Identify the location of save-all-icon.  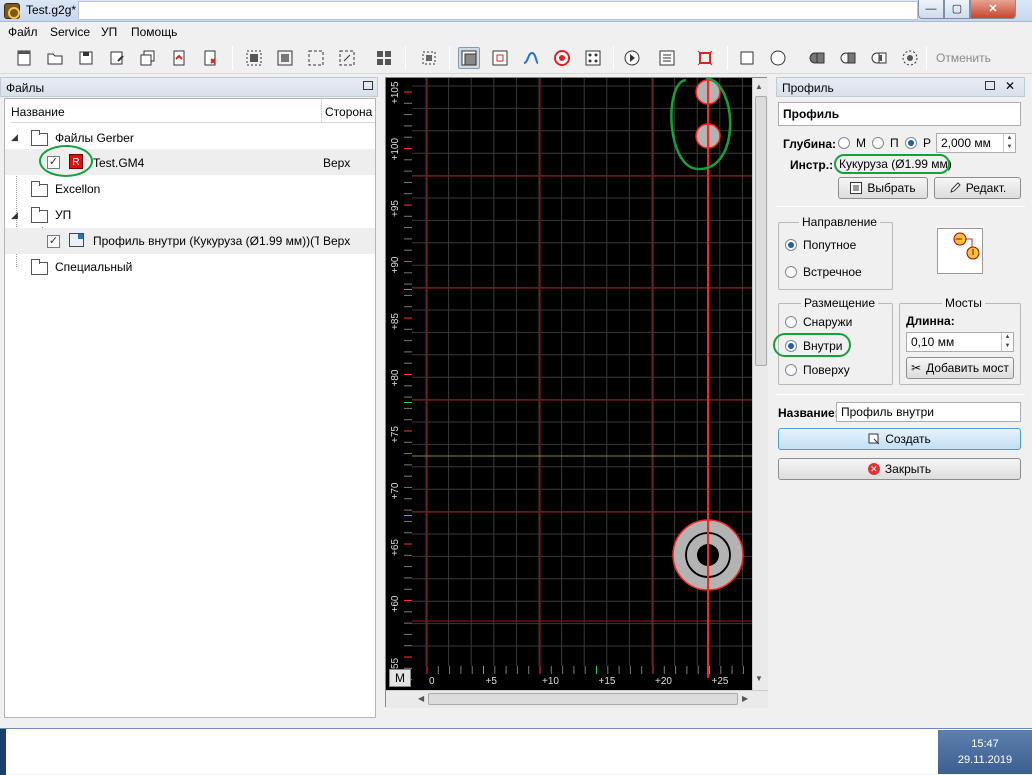
(148, 58).